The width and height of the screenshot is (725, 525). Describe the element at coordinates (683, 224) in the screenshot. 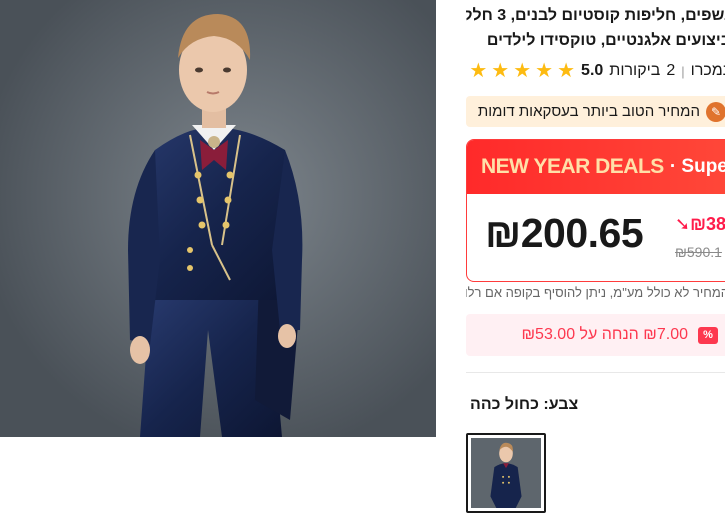

I see `arrow-down-icon: ➘` at that location.